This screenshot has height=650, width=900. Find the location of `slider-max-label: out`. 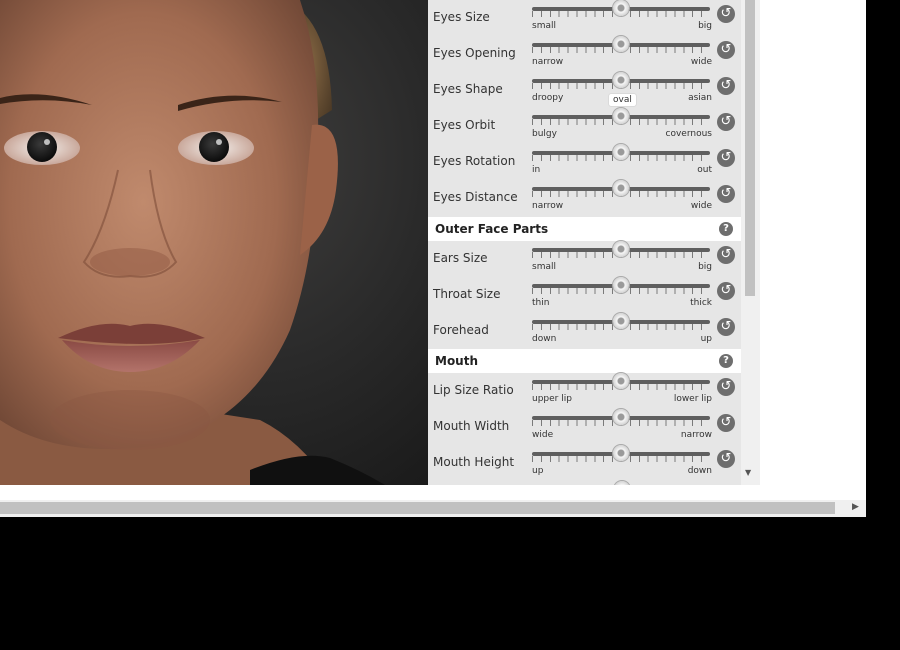

slider-max-label: out is located at coordinates (704, 170).